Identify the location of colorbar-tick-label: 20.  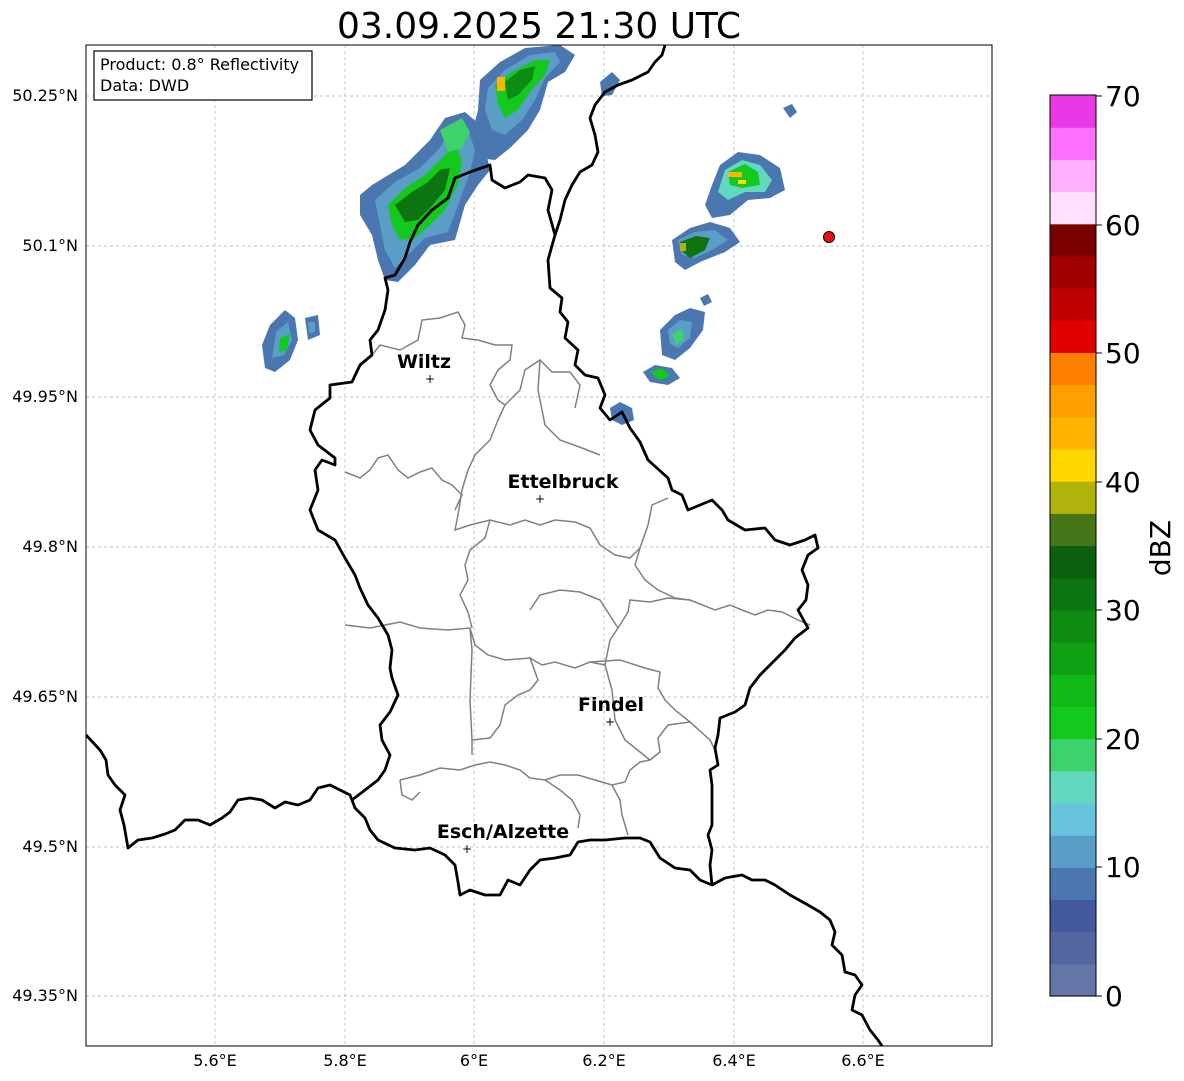
(1123, 739).